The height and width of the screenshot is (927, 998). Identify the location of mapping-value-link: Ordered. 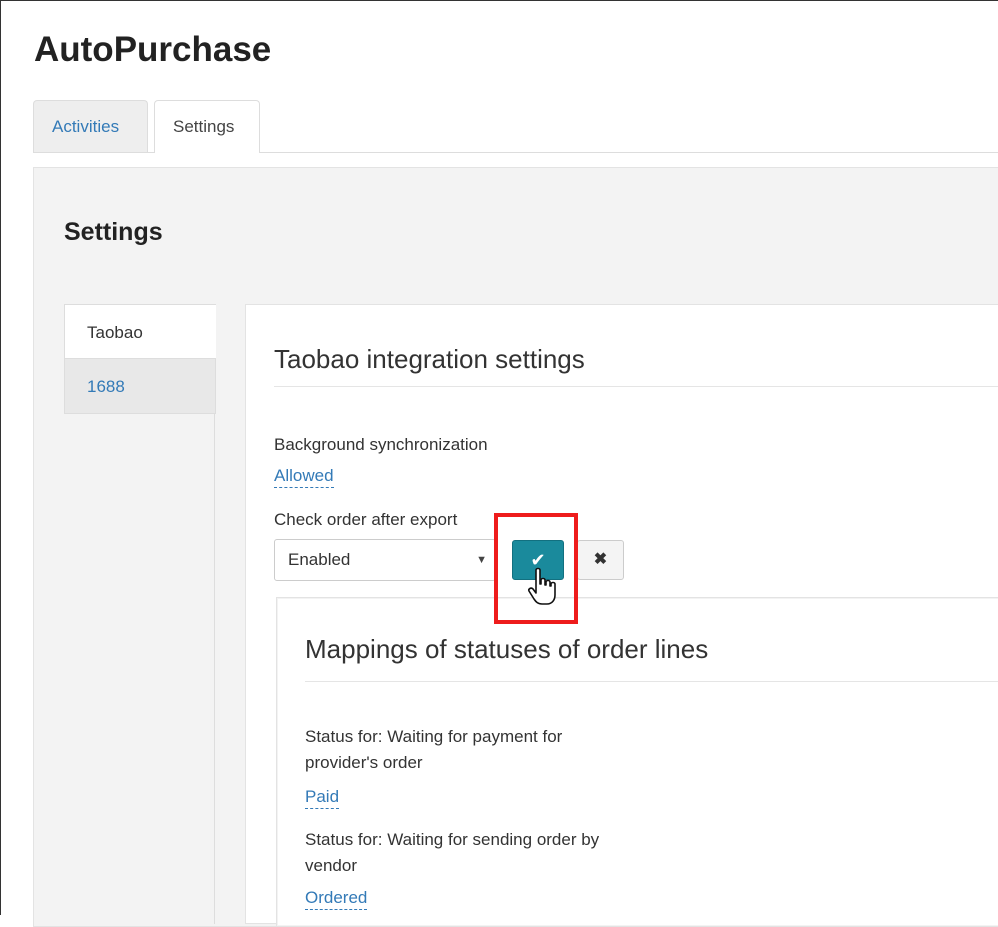
(336, 898).